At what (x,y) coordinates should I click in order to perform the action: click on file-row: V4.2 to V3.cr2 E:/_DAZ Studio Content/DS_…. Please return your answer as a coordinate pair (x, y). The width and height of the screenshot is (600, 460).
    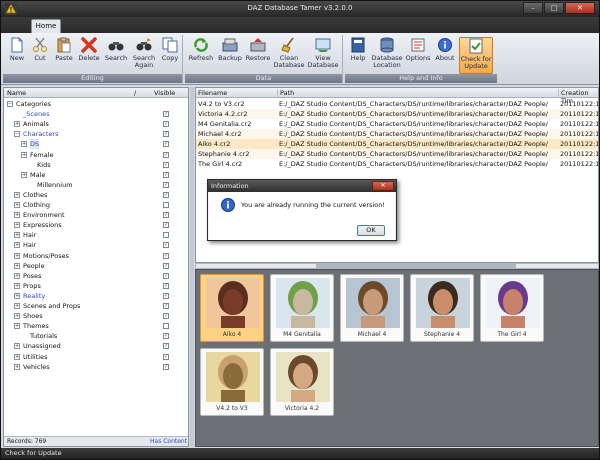
    Looking at the image, I should click on (397, 104).